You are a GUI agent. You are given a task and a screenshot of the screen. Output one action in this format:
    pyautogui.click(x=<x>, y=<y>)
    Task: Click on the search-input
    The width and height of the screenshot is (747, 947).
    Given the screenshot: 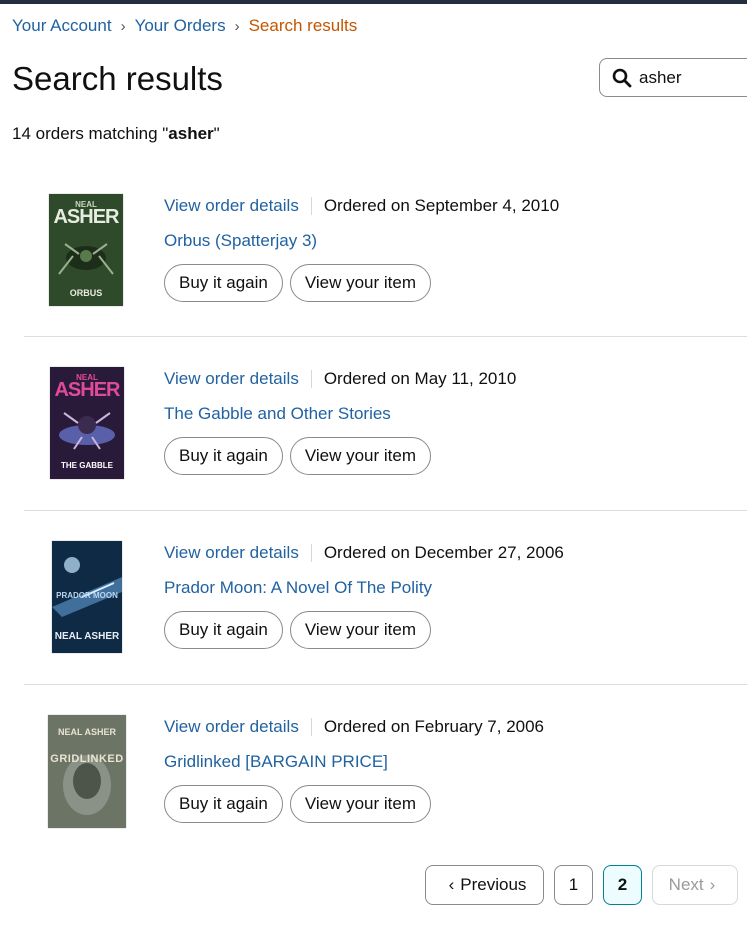 What is the action you would take?
    pyautogui.click(x=689, y=77)
    